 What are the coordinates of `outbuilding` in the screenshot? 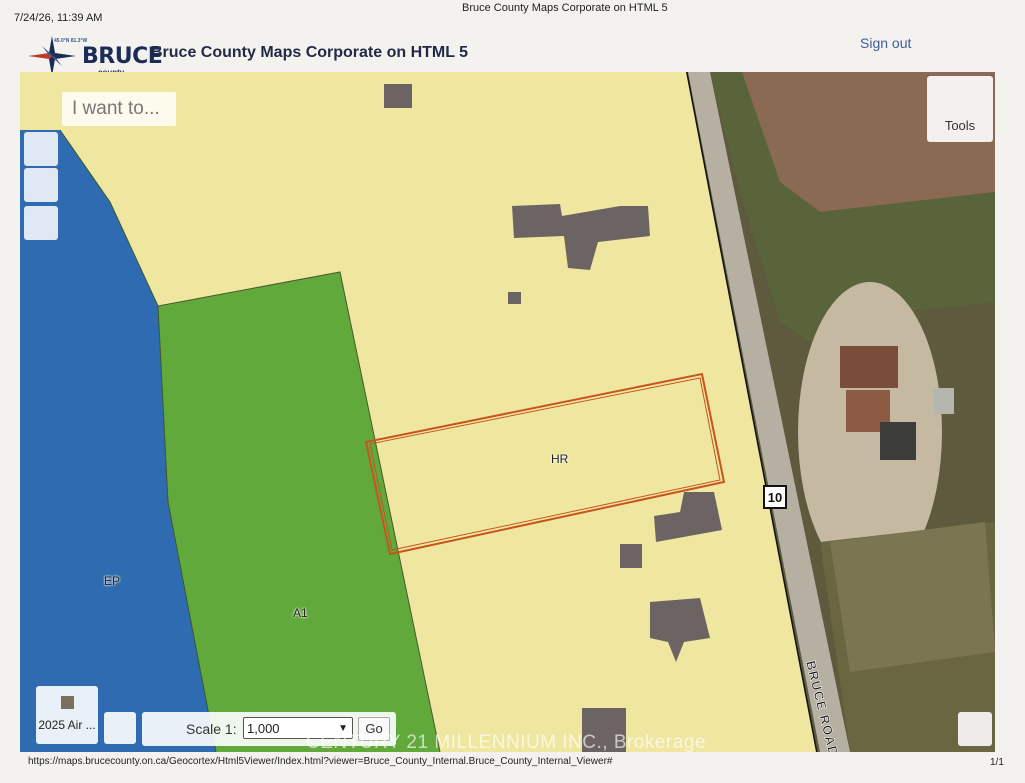 It's located at (944, 401).